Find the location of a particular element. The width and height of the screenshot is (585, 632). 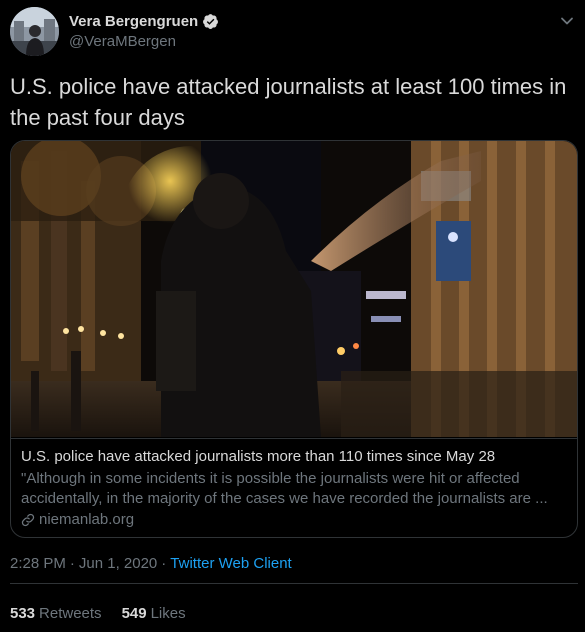

tweet-stats: 533 Retweets 549 Likes is located at coordinates (108, 613).